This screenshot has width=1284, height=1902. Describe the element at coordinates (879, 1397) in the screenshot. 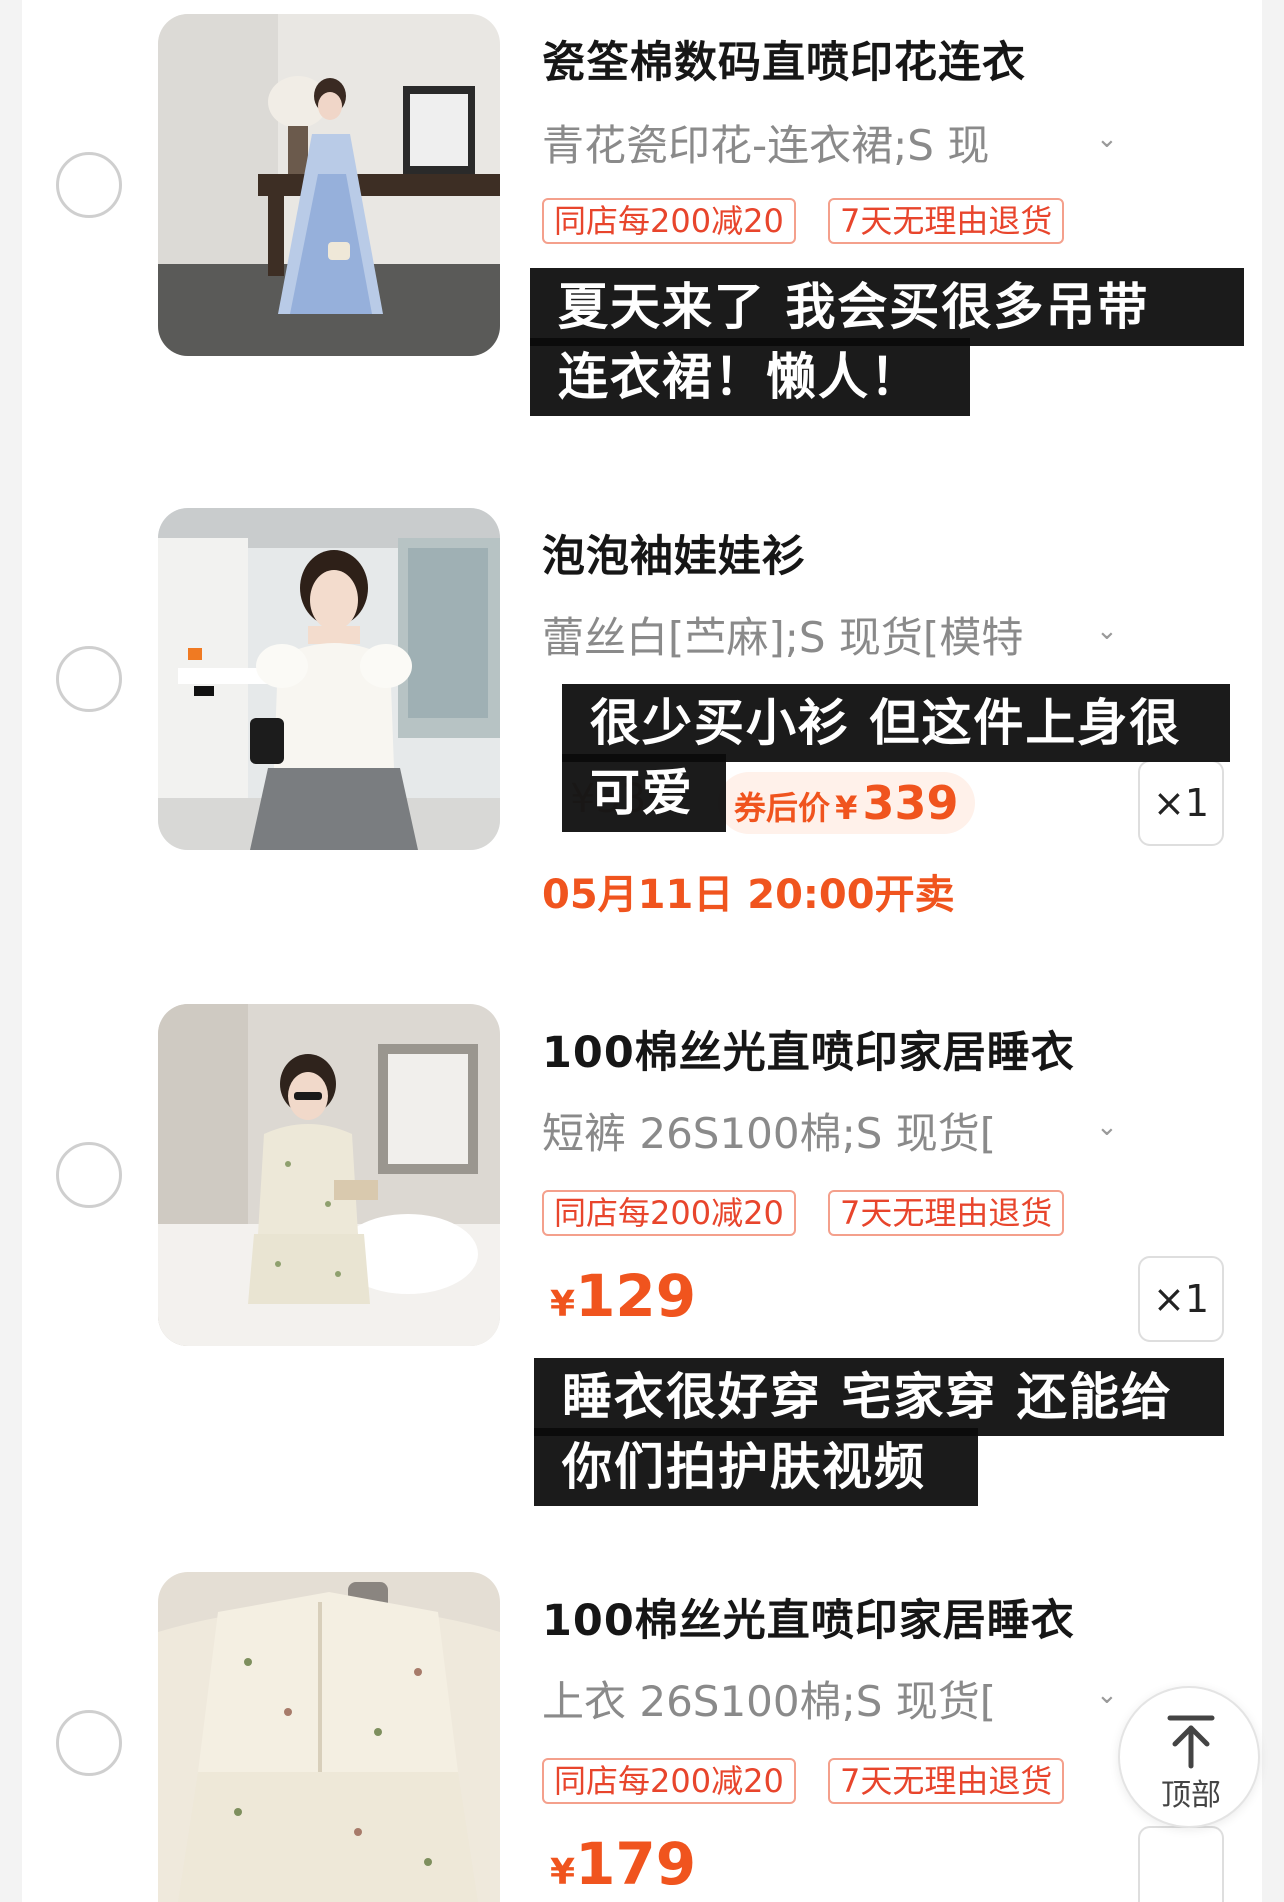

I see `video-caption-line: 睡衣很好穿 宅家穿 还能给` at that location.